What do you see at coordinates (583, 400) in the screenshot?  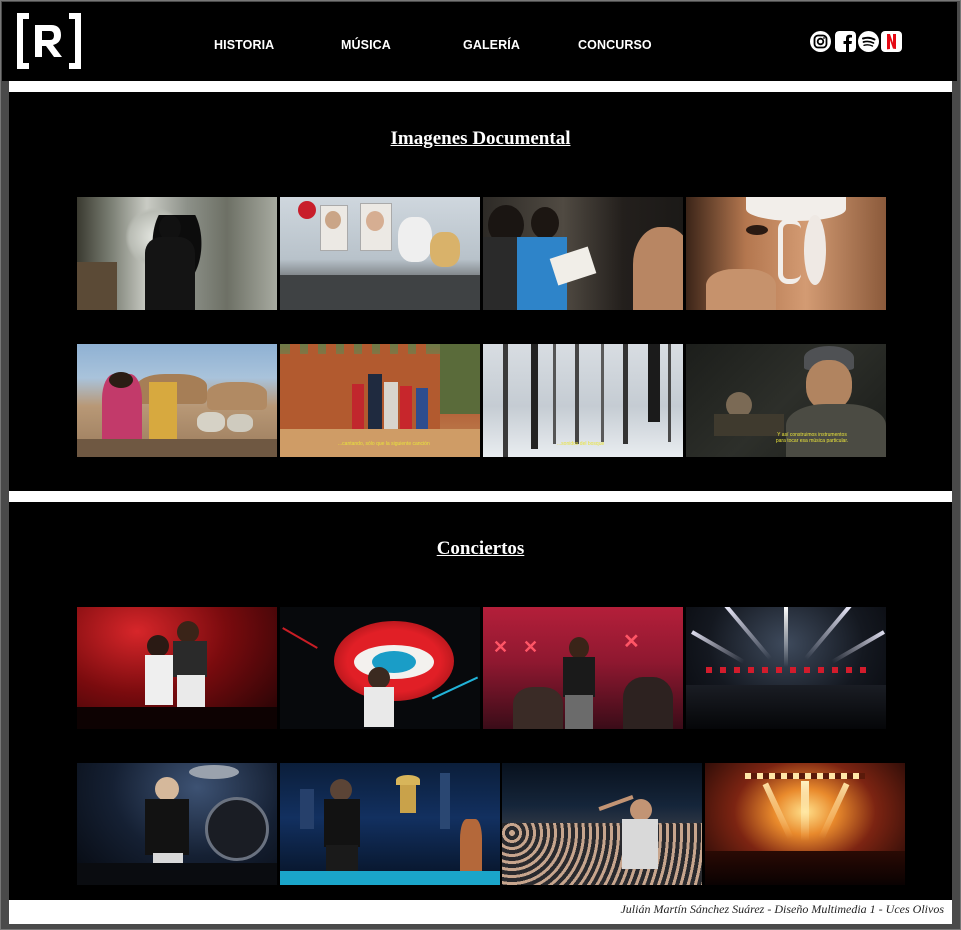 I see `photo-snowy-forest: ...sonidos del bosque` at bounding box center [583, 400].